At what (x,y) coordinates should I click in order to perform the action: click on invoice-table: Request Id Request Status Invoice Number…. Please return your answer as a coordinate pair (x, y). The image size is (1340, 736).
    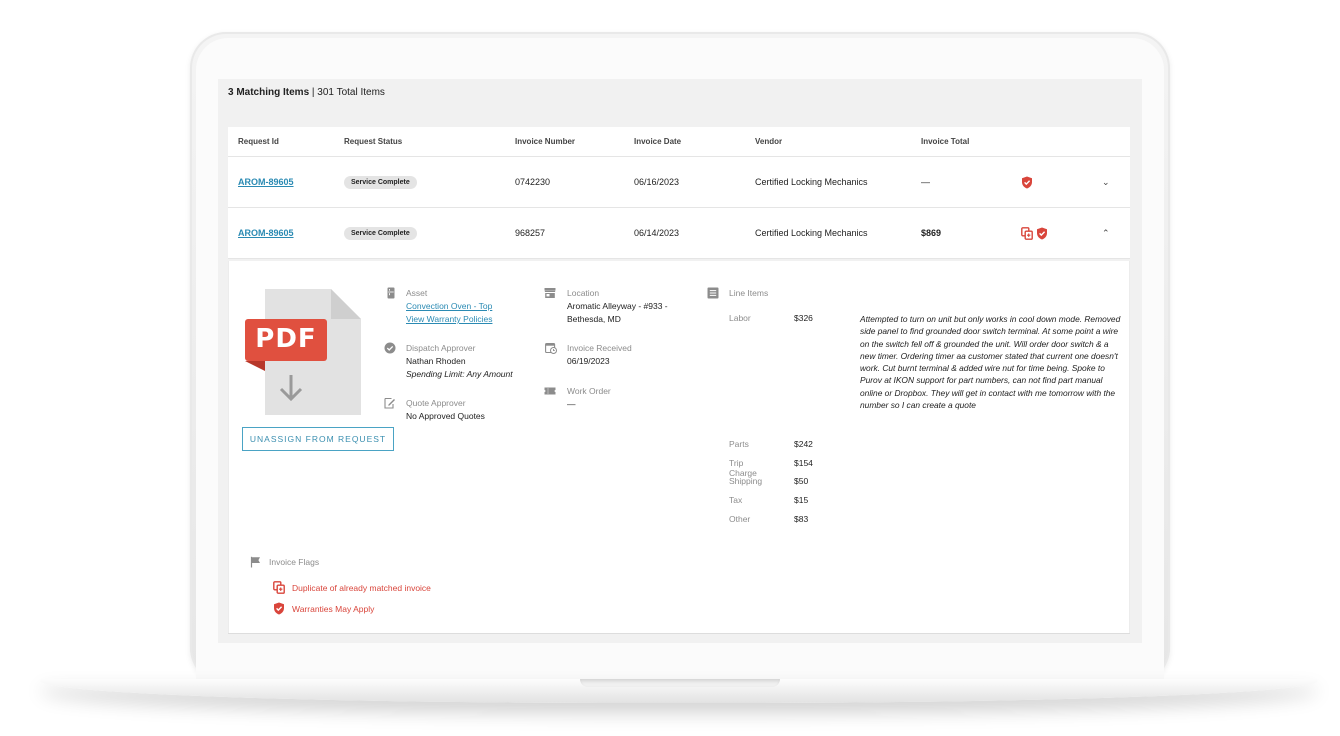
    Looking at the image, I should click on (679, 193).